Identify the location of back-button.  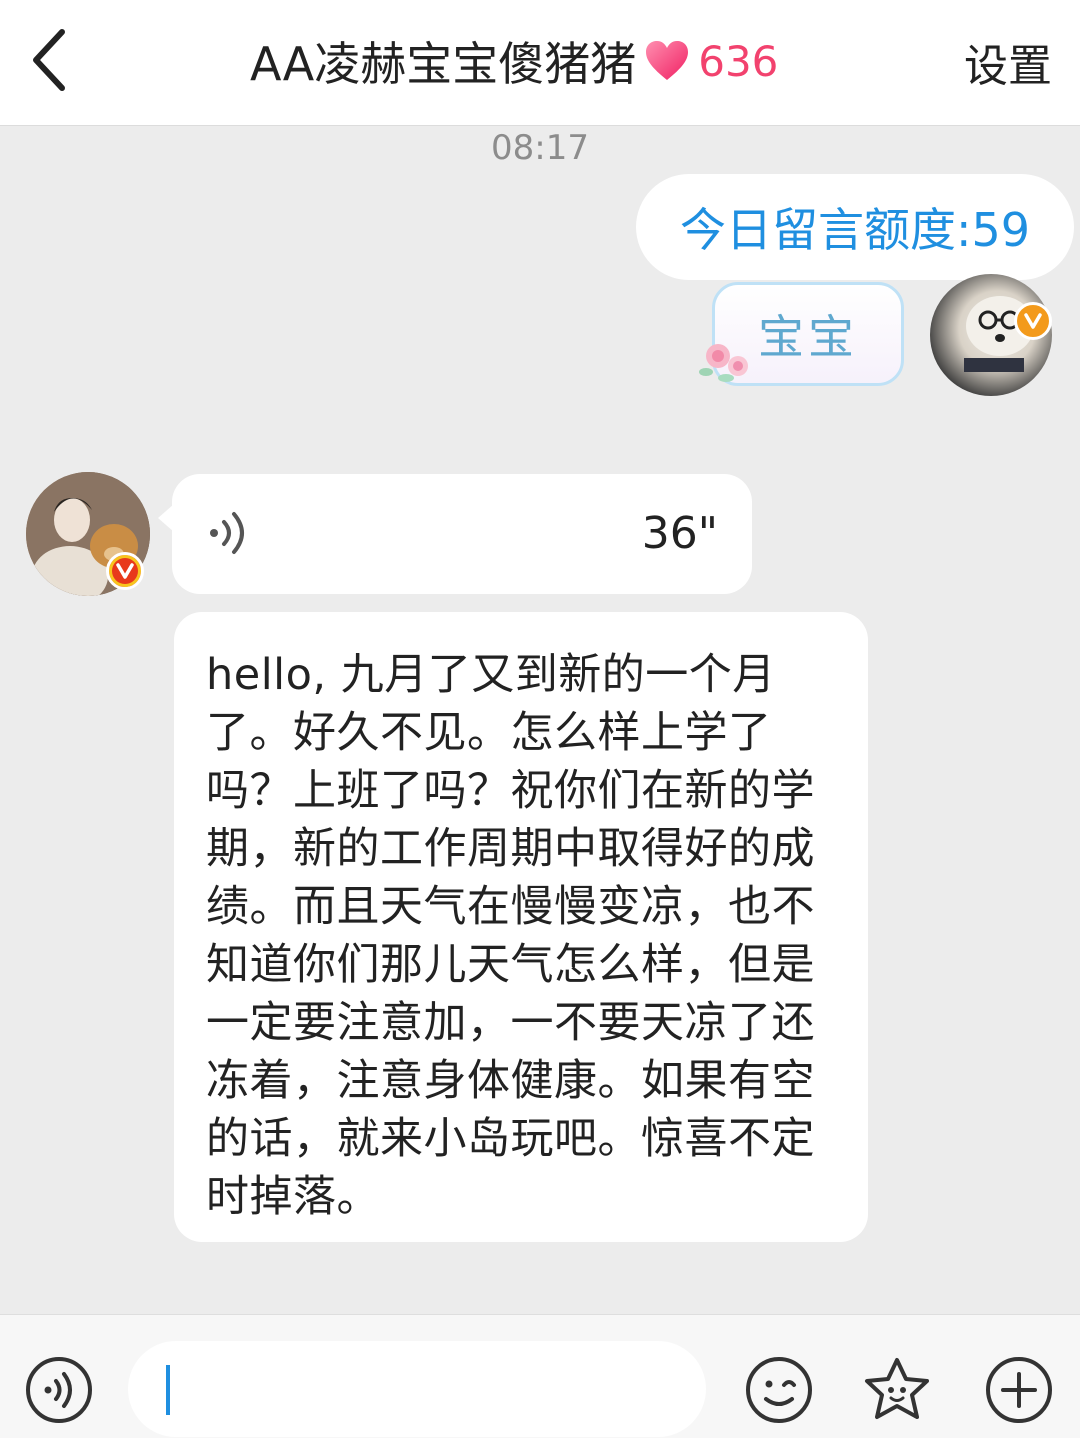
(52, 60).